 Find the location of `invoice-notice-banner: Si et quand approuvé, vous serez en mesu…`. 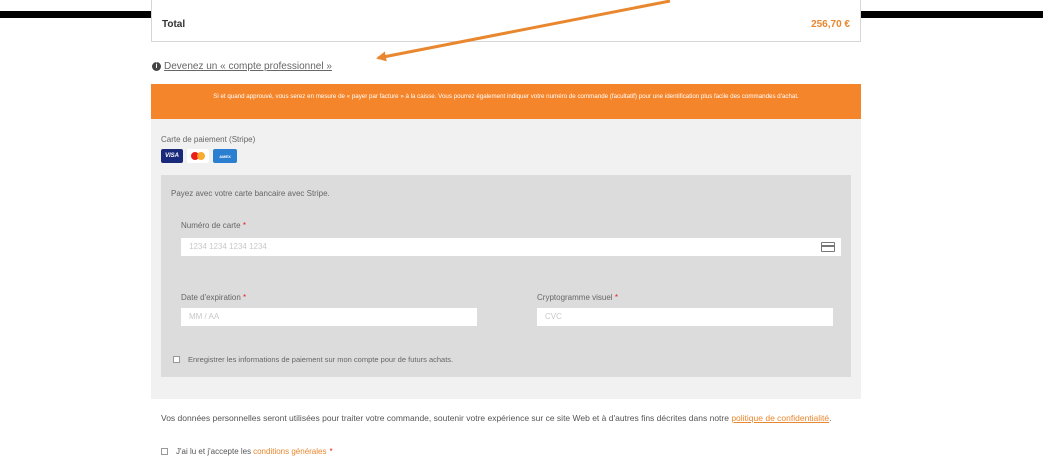

invoice-notice-banner: Si et quand approuvé, vous serez en mesu… is located at coordinates (506, 101).